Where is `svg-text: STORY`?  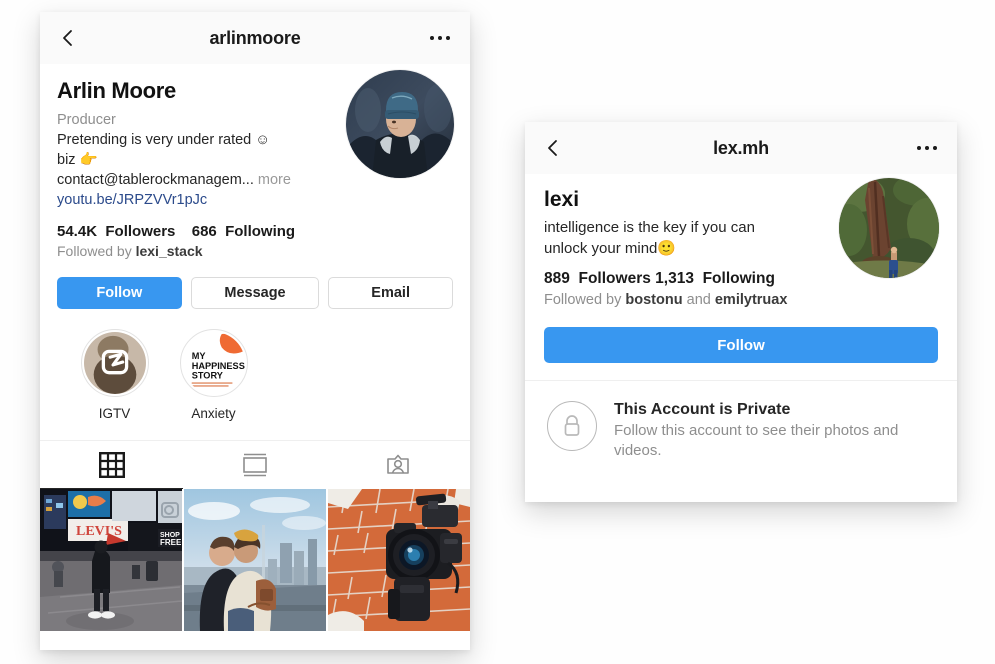
svg-text: STORY is located at coordinates (206, 376).